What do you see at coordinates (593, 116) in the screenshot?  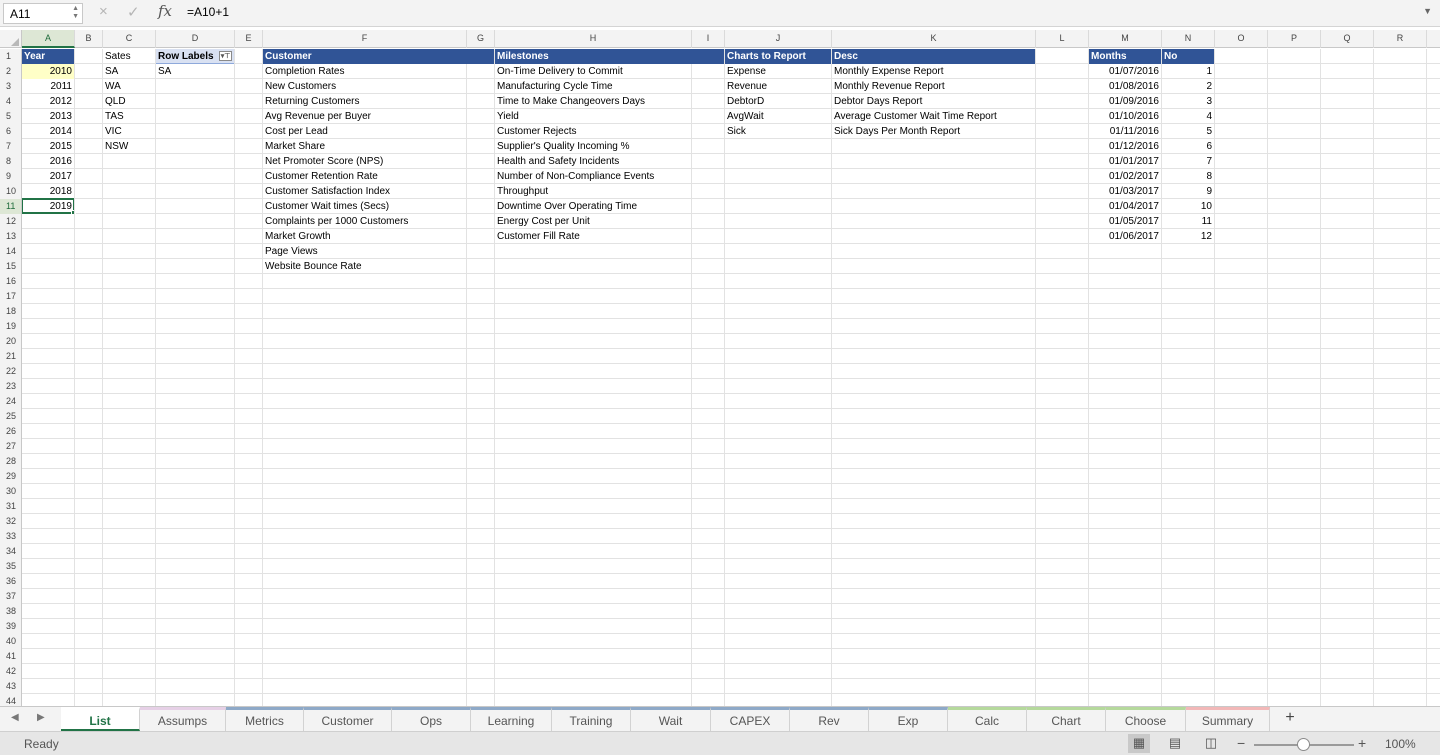 I see `milestone-cell: Yield` at bounding box center [593, 116].